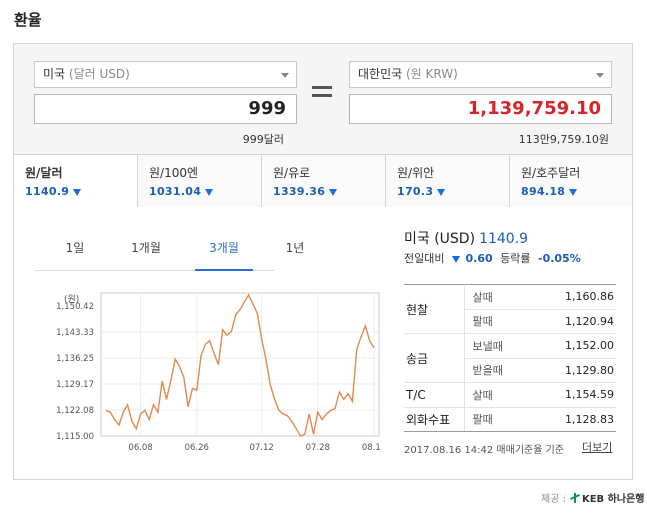  I want to click on y-tick-label: 1,115.00, so click(75, 437).